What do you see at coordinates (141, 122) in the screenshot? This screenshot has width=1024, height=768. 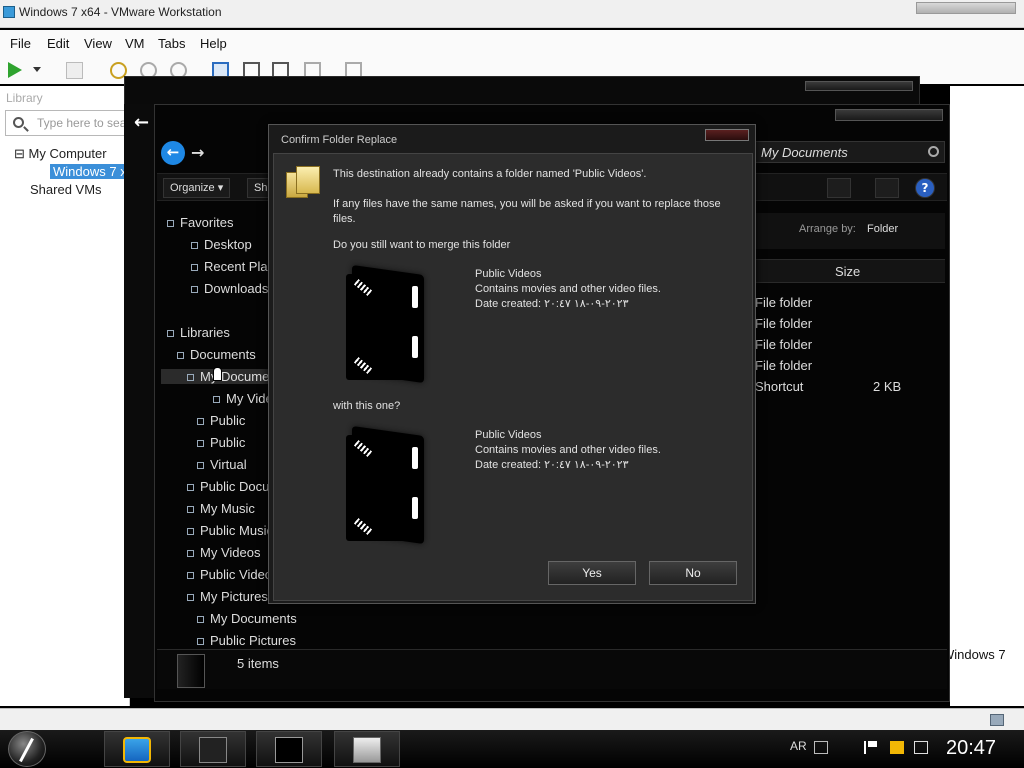 I see `back-arrow-icon: ←` at bounding box center [141, 122].